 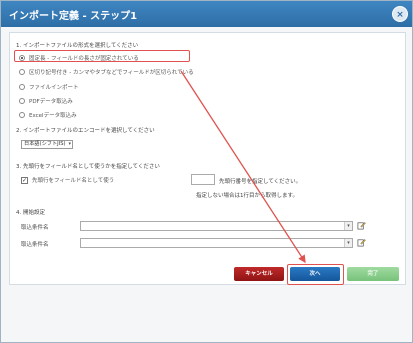 I want to click on dialog-titlebar: インポート定義 - ステップ1 ×, so click(x=206, y=14).